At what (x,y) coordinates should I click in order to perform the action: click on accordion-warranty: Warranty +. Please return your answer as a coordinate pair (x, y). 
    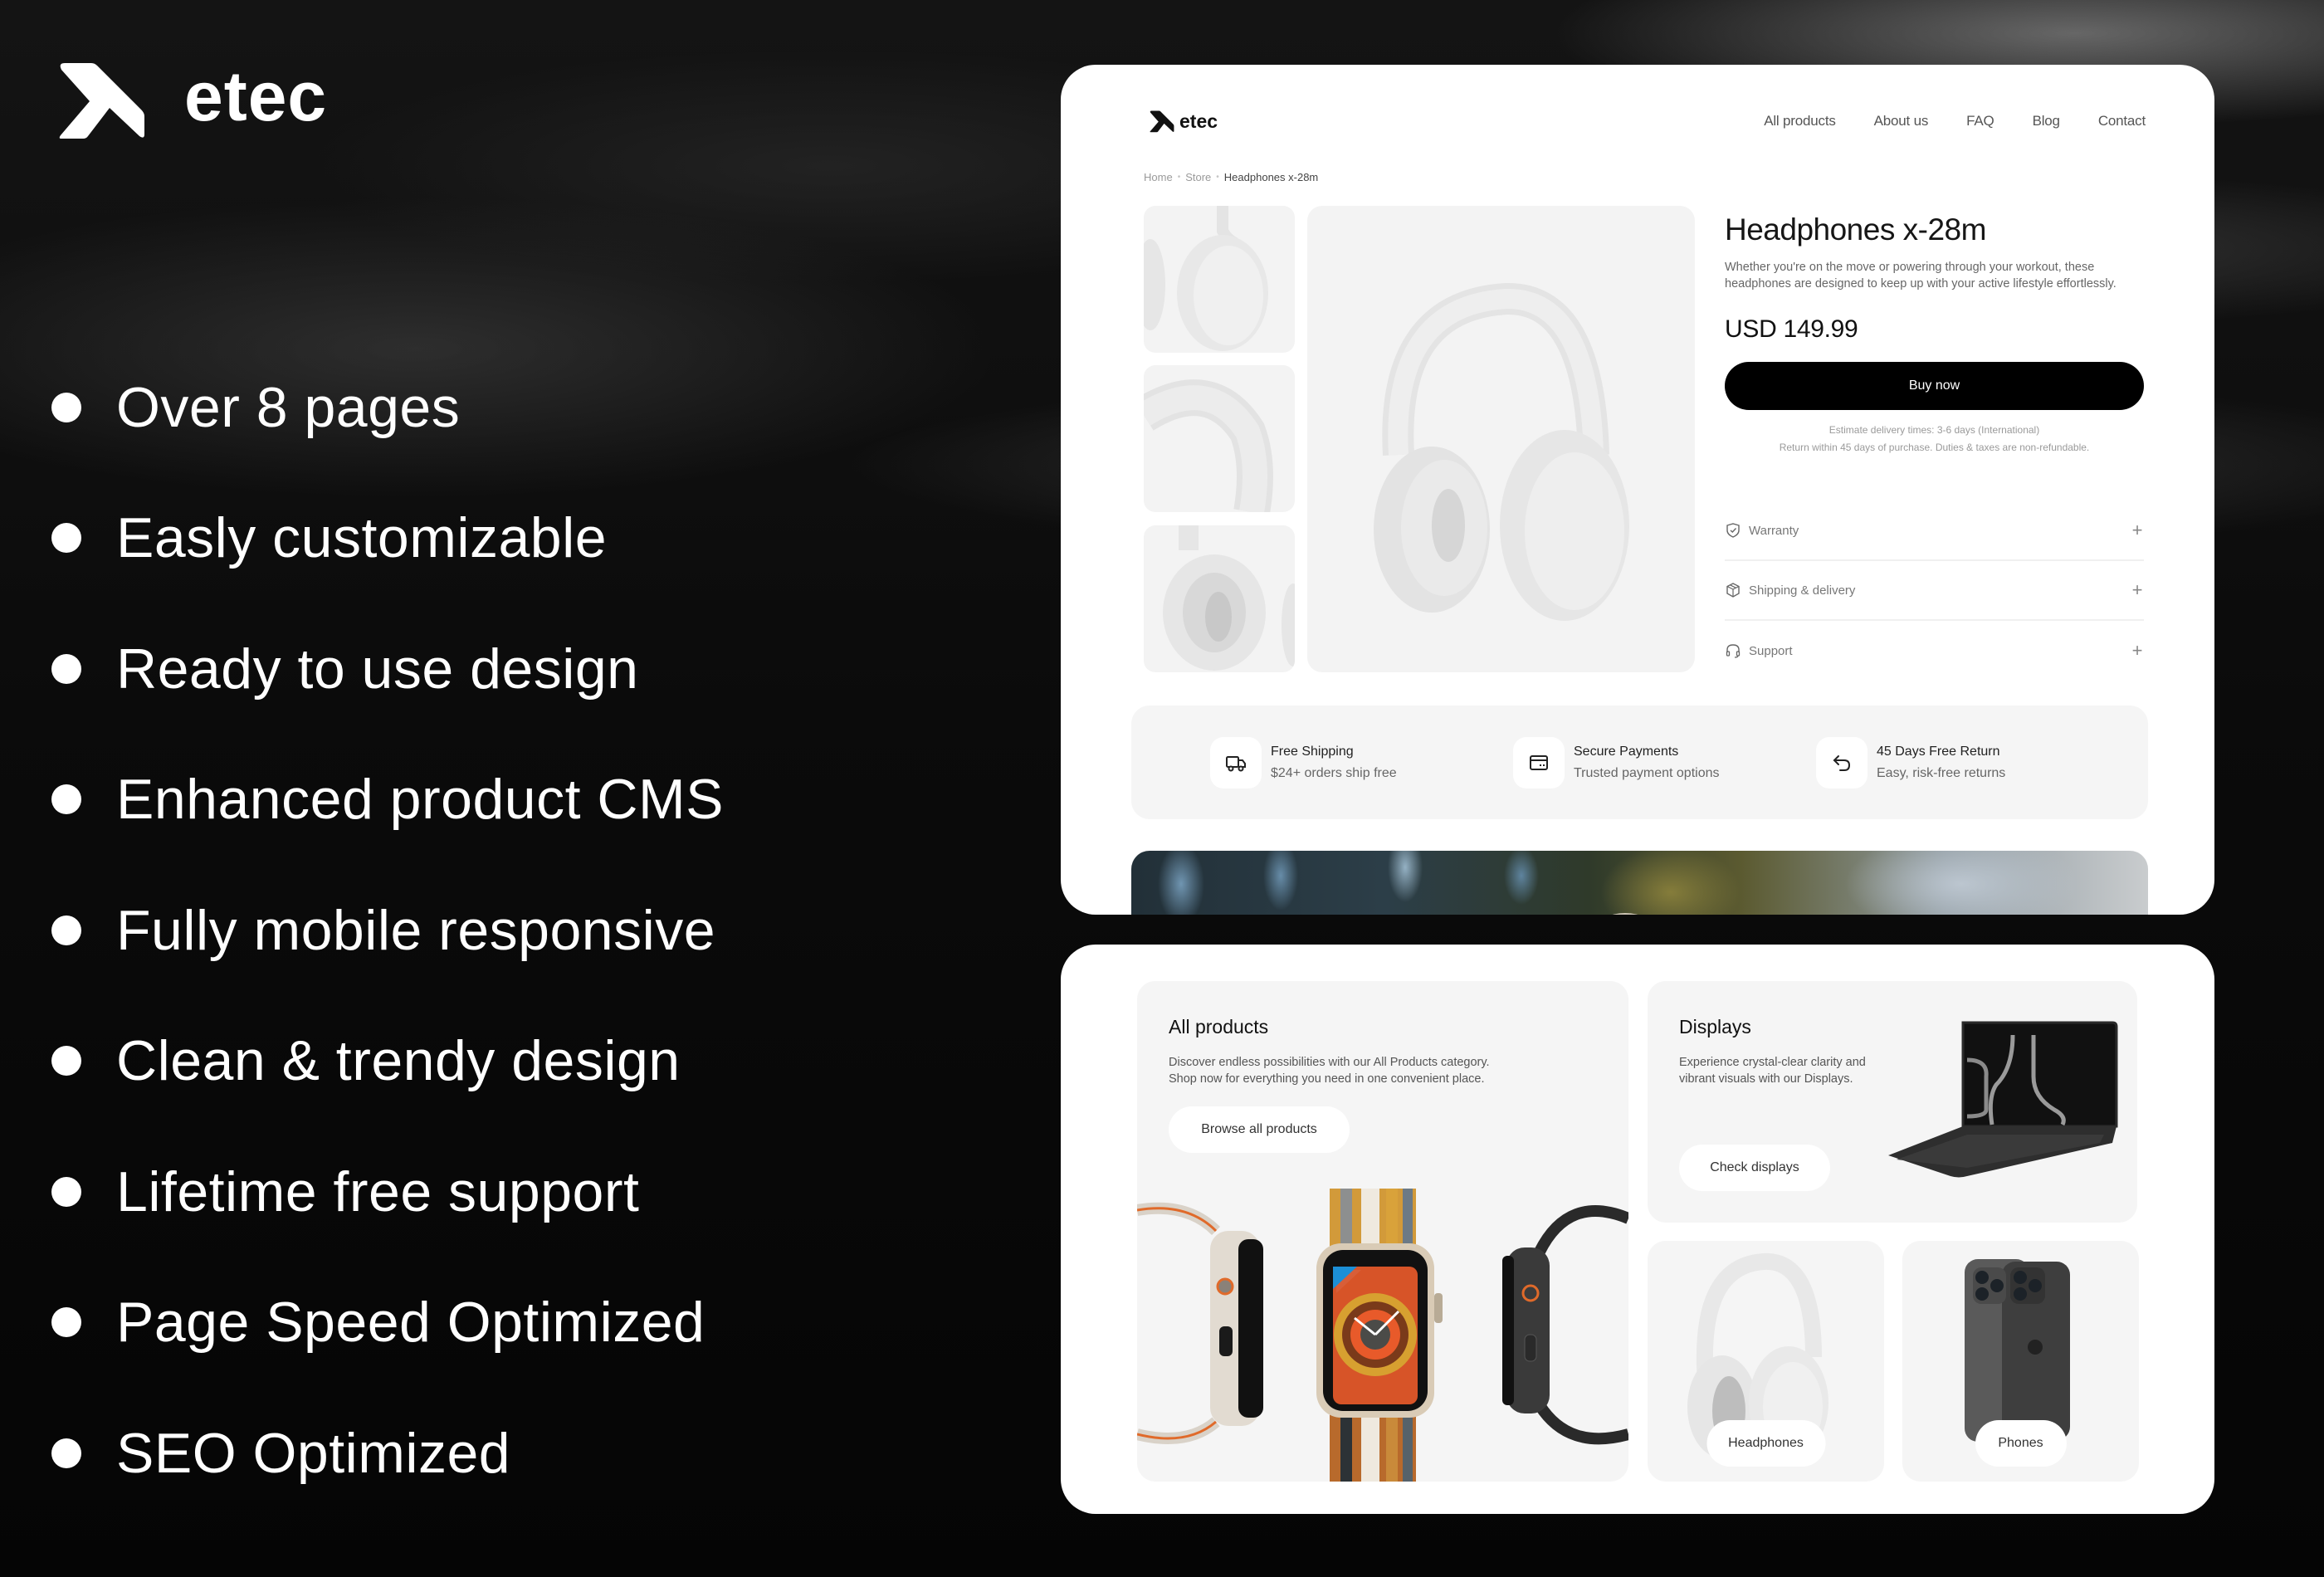
    Looking at the image, I should click on (1935, 531).